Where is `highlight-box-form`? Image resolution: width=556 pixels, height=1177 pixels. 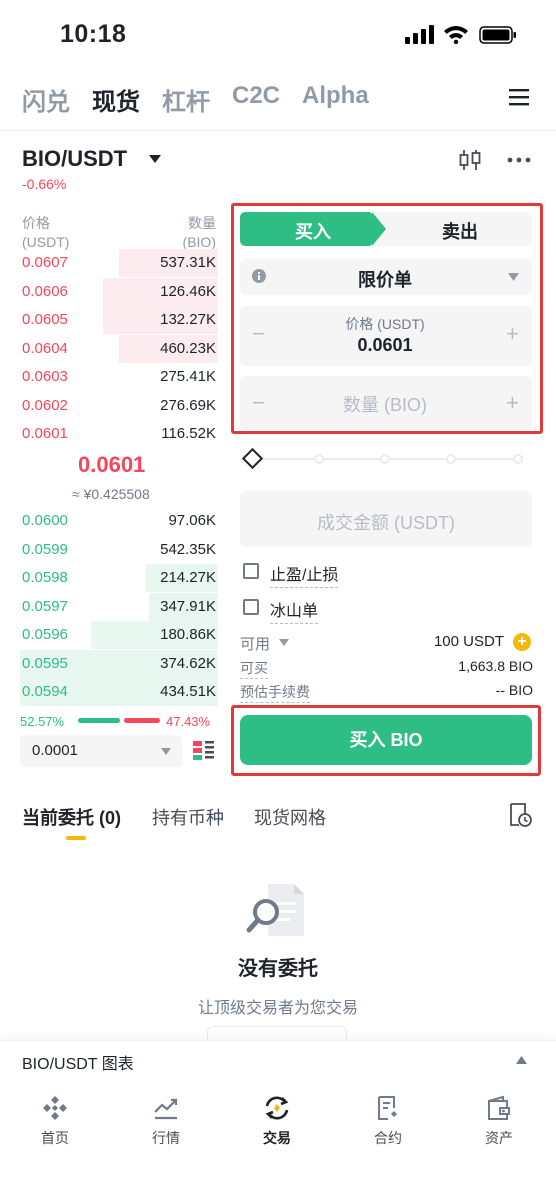 highlight-box-form is located at coordinates (387, 318).